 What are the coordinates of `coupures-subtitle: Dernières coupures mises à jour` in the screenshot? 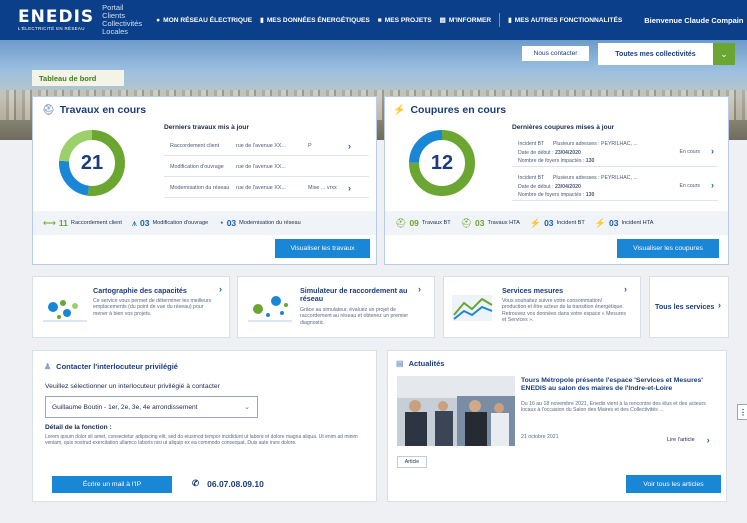 It's located at (563, 127).